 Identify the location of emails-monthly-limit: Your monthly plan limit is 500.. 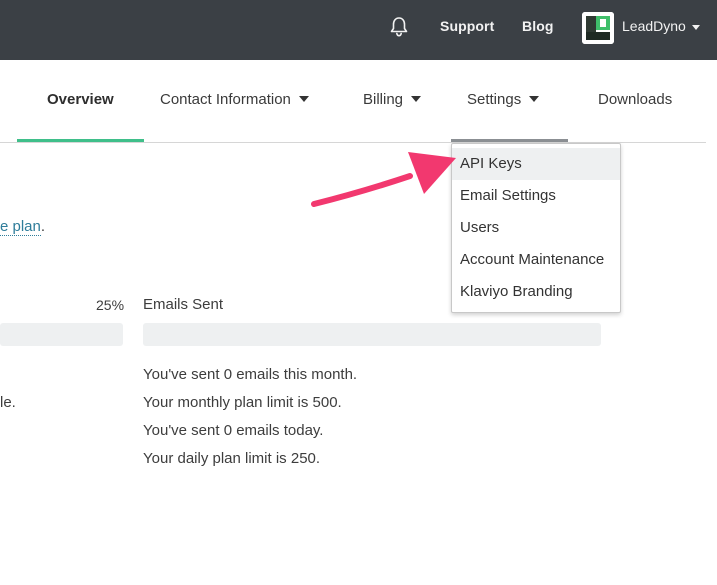
(242, 402).